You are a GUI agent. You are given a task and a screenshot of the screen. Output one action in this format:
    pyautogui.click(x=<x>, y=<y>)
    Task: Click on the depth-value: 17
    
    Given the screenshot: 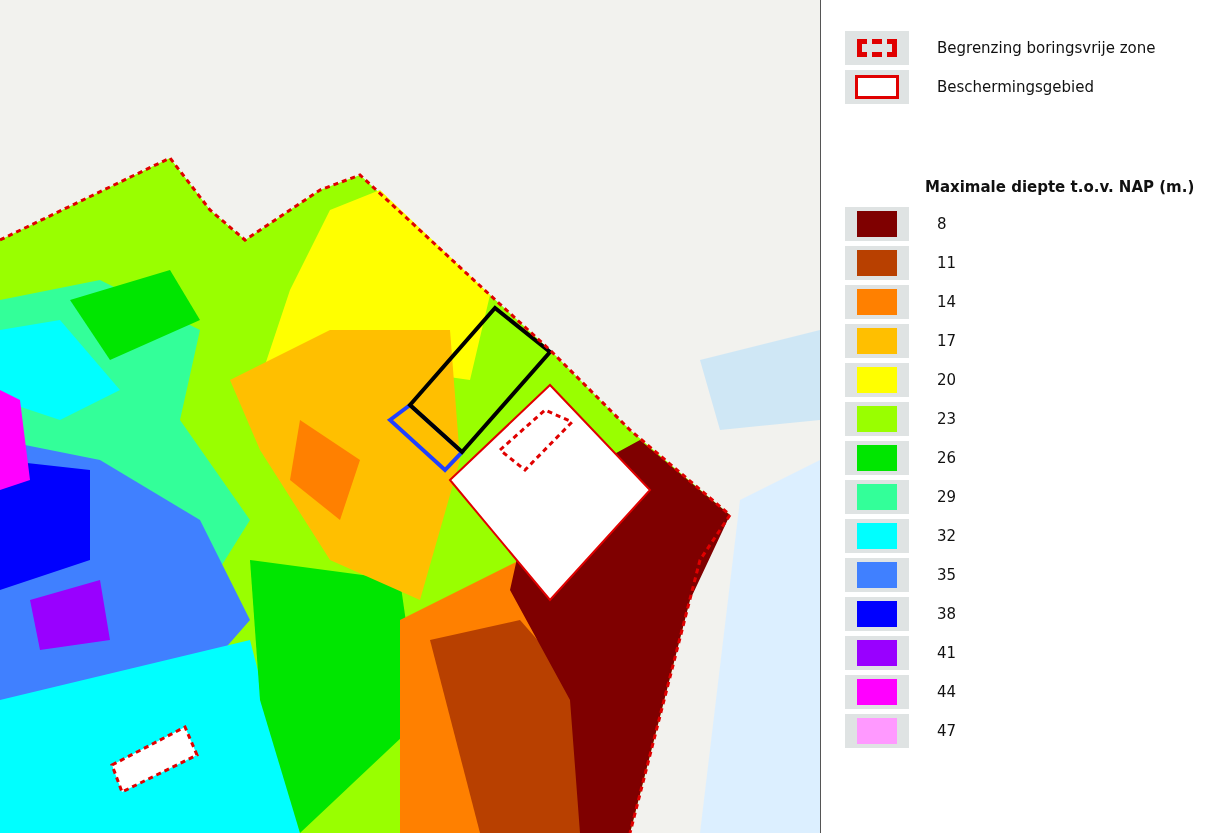 What is the action you would take?
    pyautogui.click(x=947, y=340)
    